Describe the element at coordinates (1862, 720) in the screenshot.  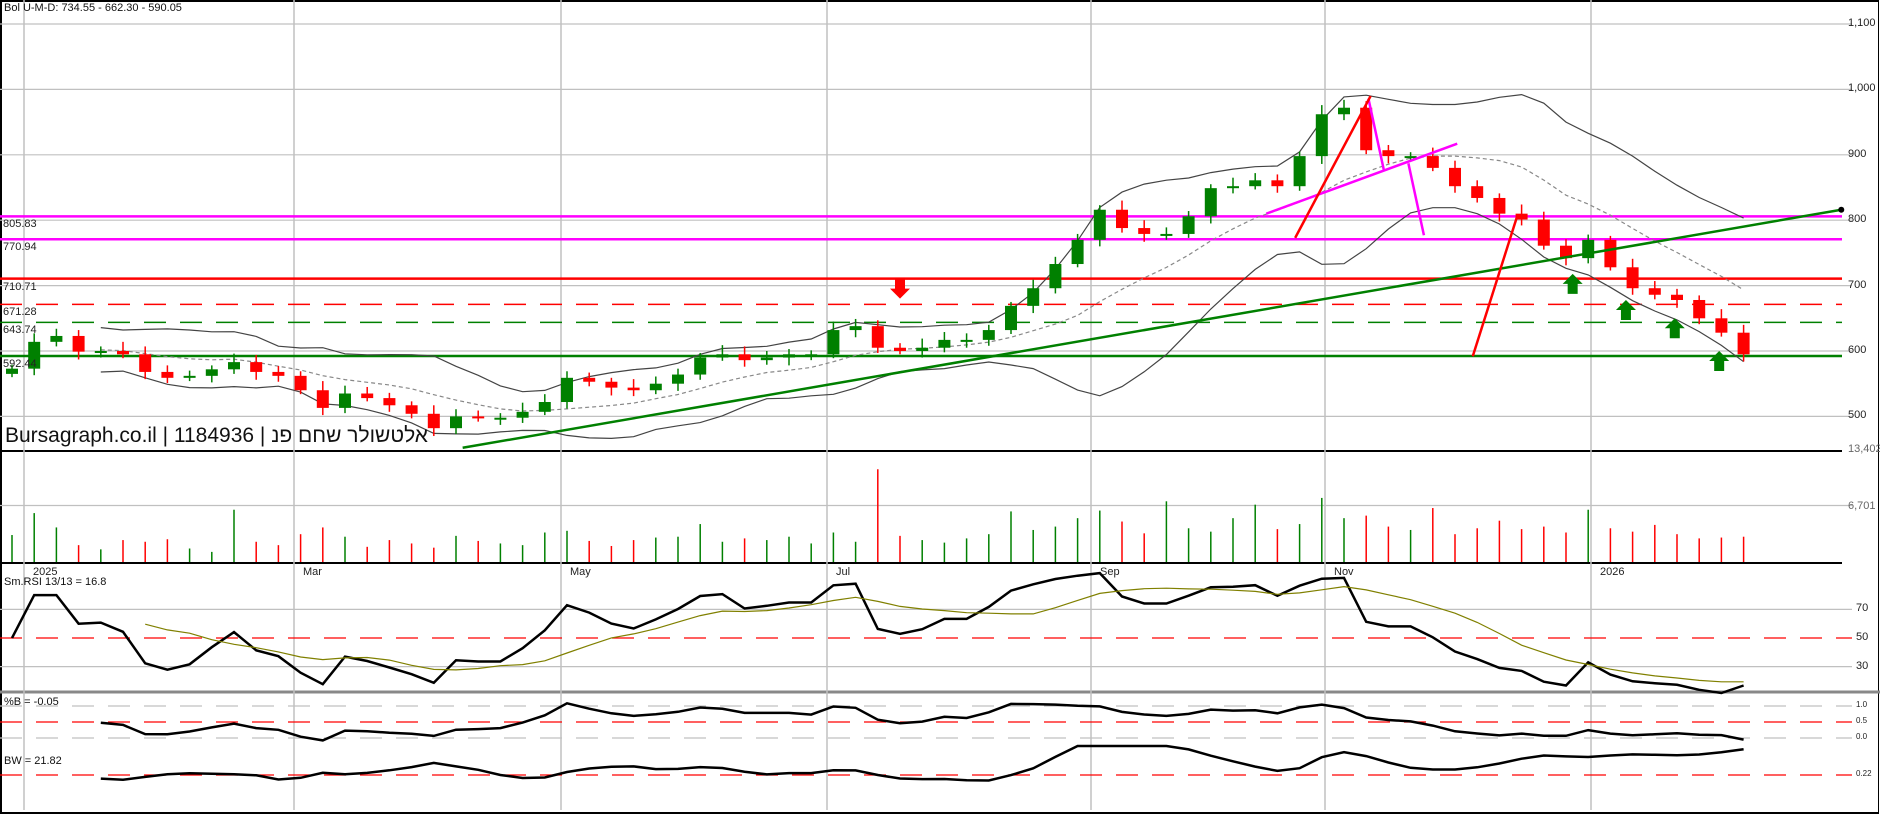
I see `pctb-tick-label: 0.5` at that location.